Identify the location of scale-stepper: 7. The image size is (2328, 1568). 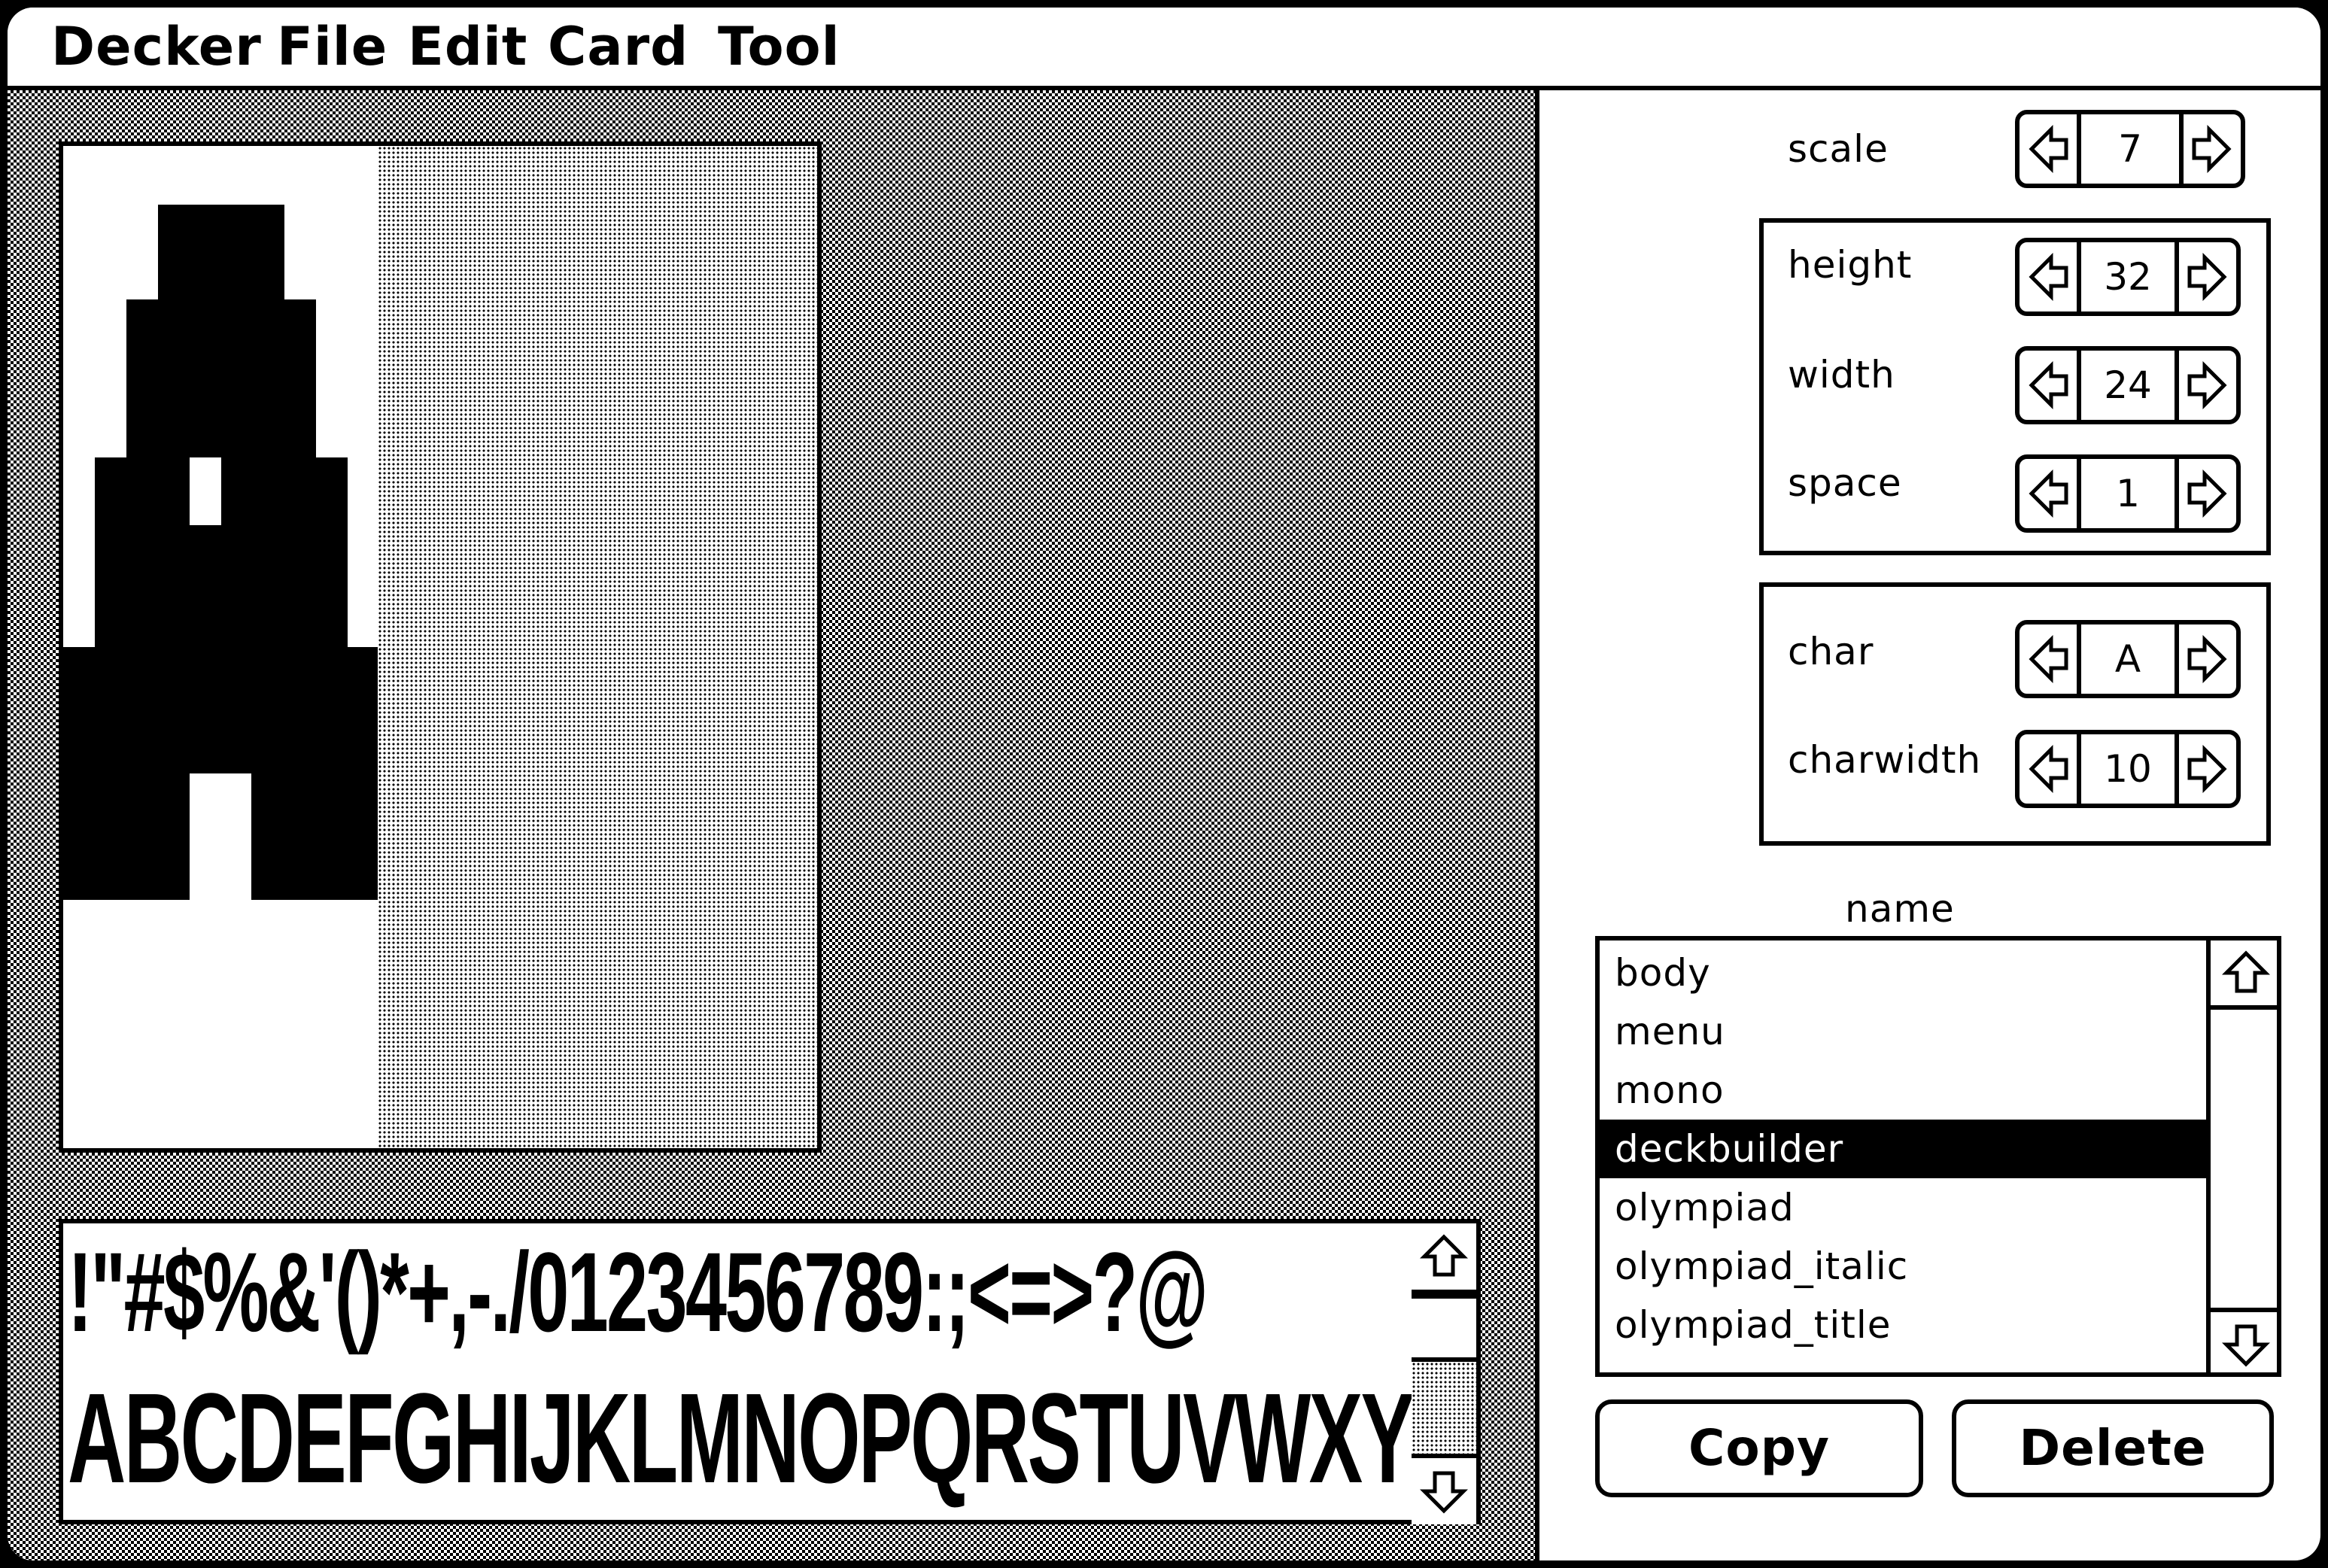
(2130, 149).